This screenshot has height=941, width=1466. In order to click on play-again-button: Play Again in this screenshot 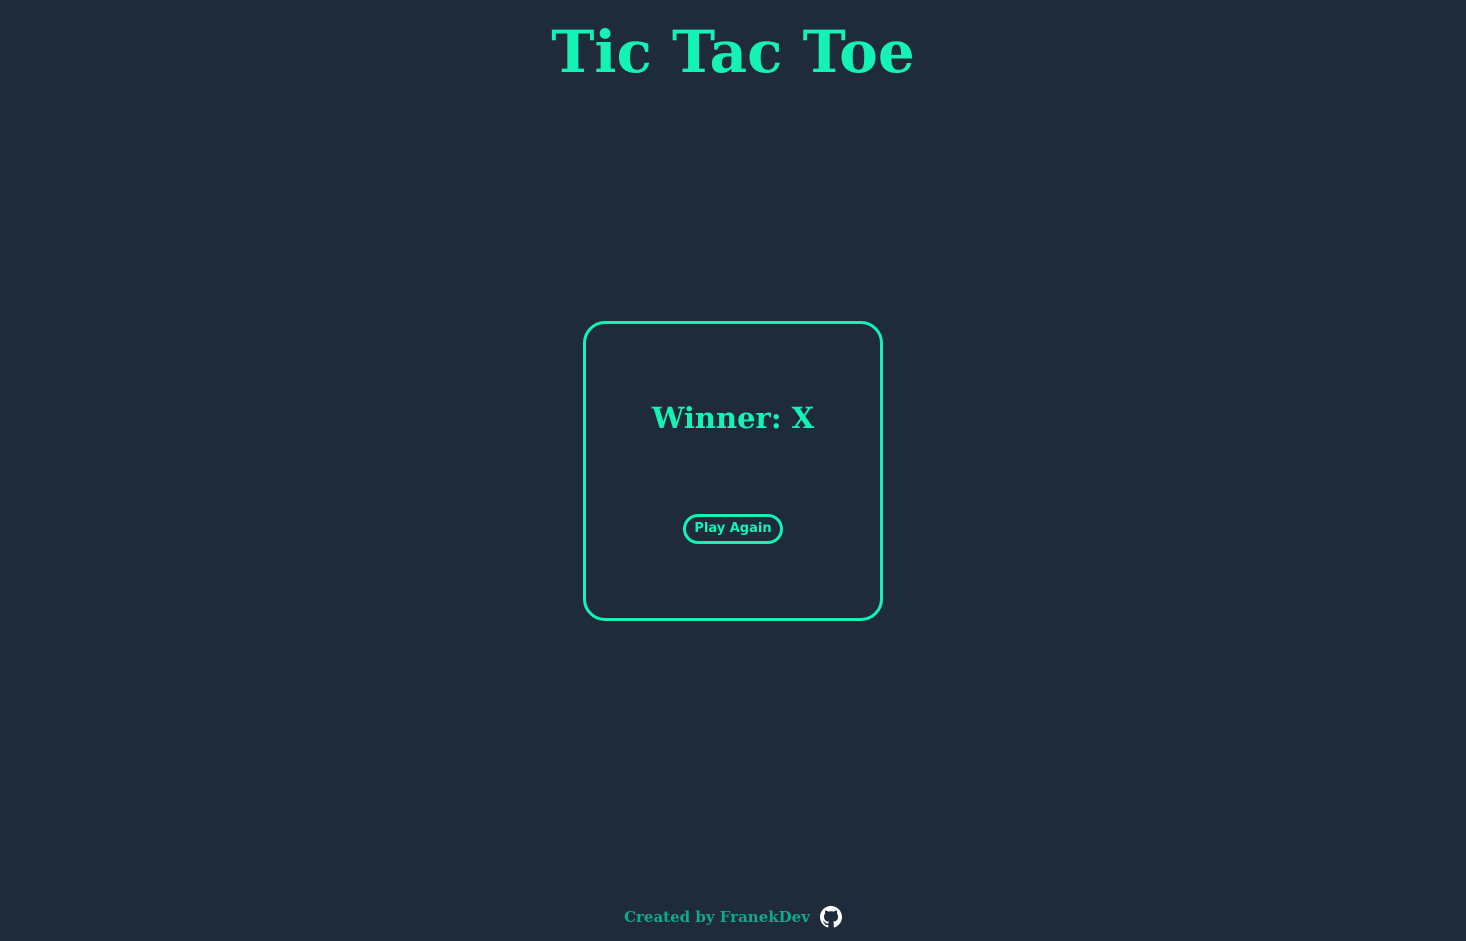, I will do `click(733, 529)`.